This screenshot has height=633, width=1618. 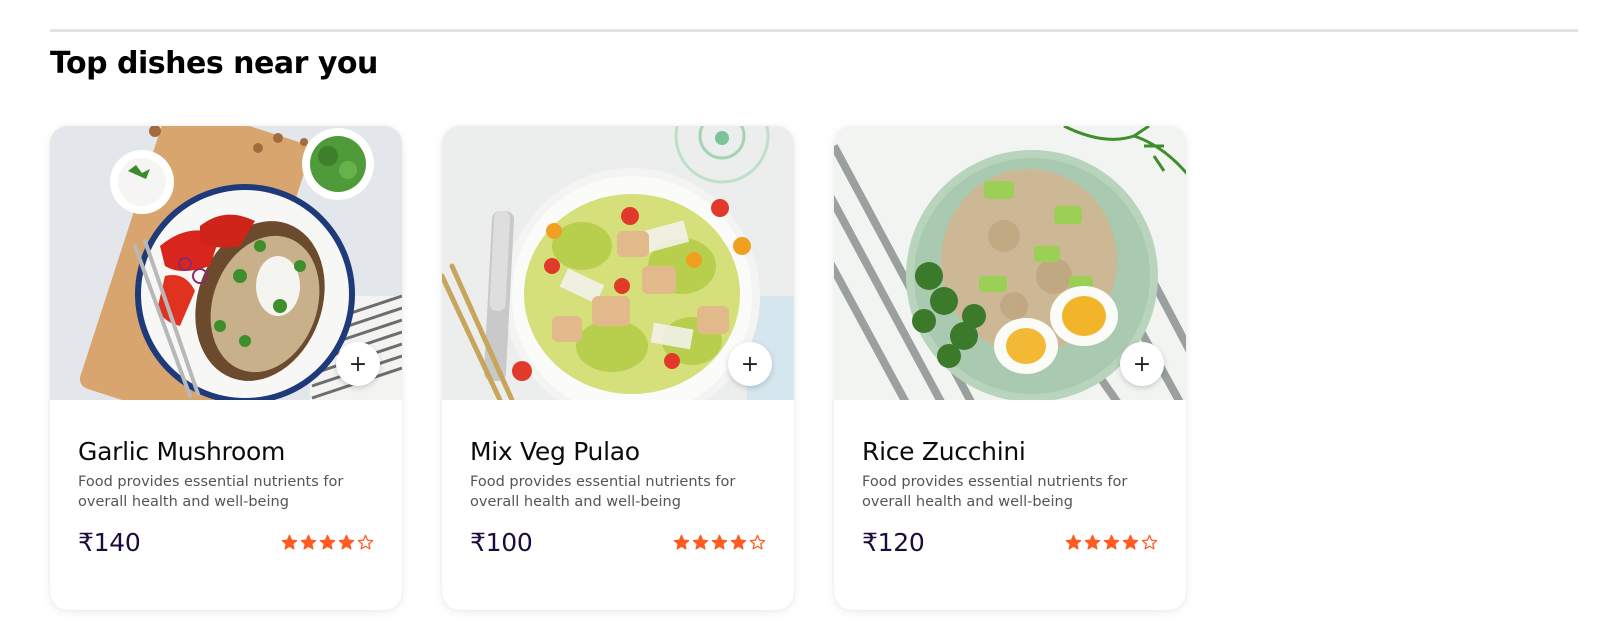 I want to click on dish-price: ₹120, so click(x=893, y=542).